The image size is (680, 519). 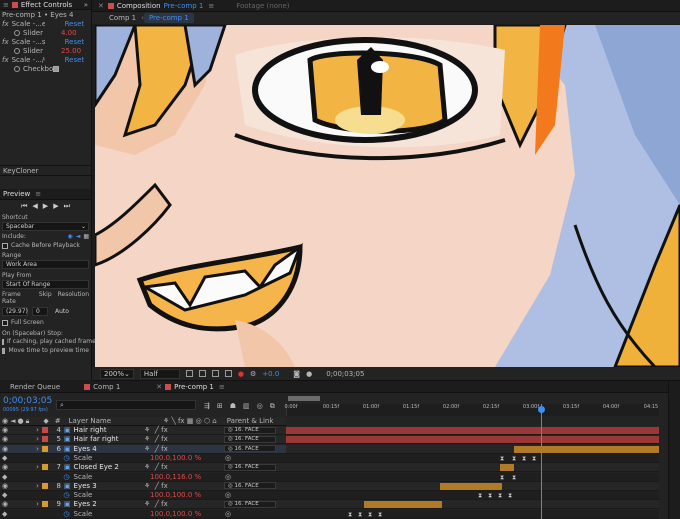 I want to click on layer-row: ◉ › 6 ▣ Eyes 4 ⚘ ╱ fx ◎ 16. FACE, so click(x=143, y=449).